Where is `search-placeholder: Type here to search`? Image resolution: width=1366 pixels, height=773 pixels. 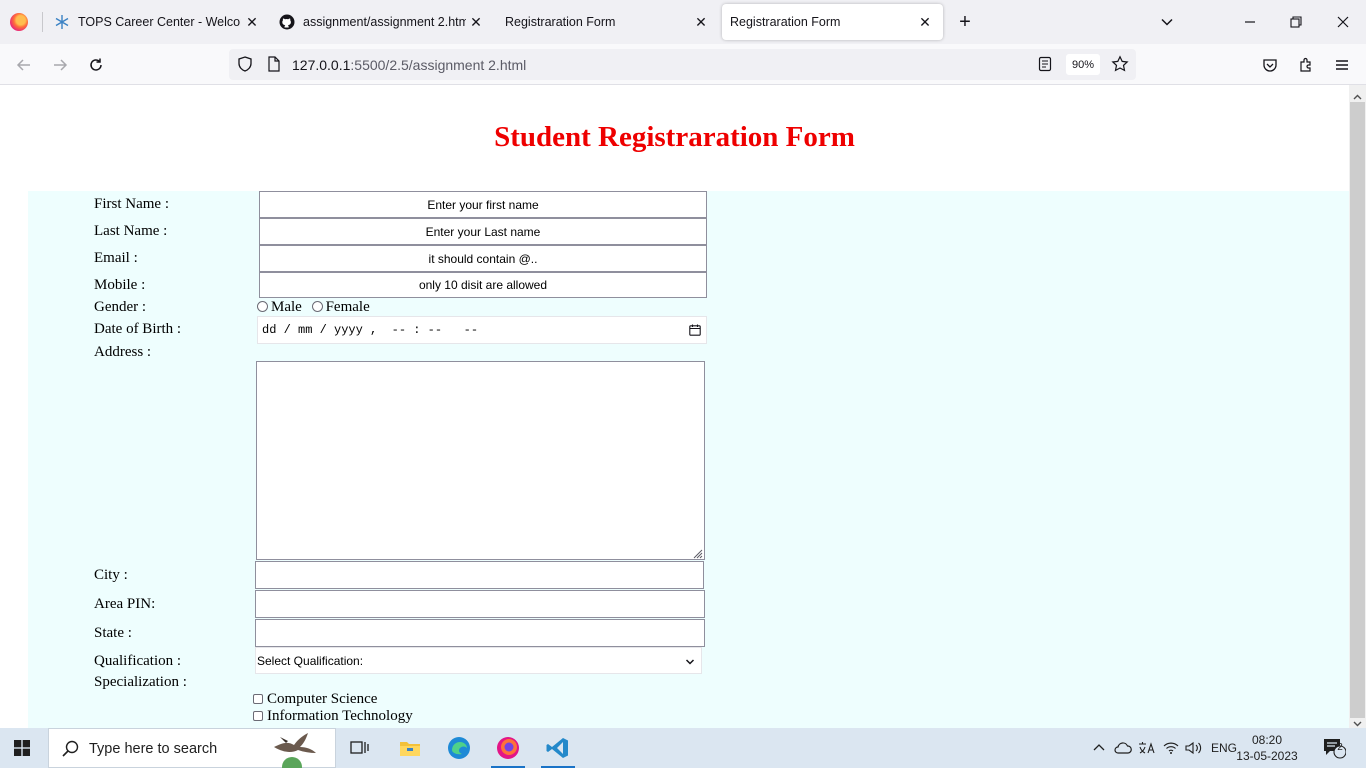
search-placeholder: Type here to search is located at coordinates (153, 749).